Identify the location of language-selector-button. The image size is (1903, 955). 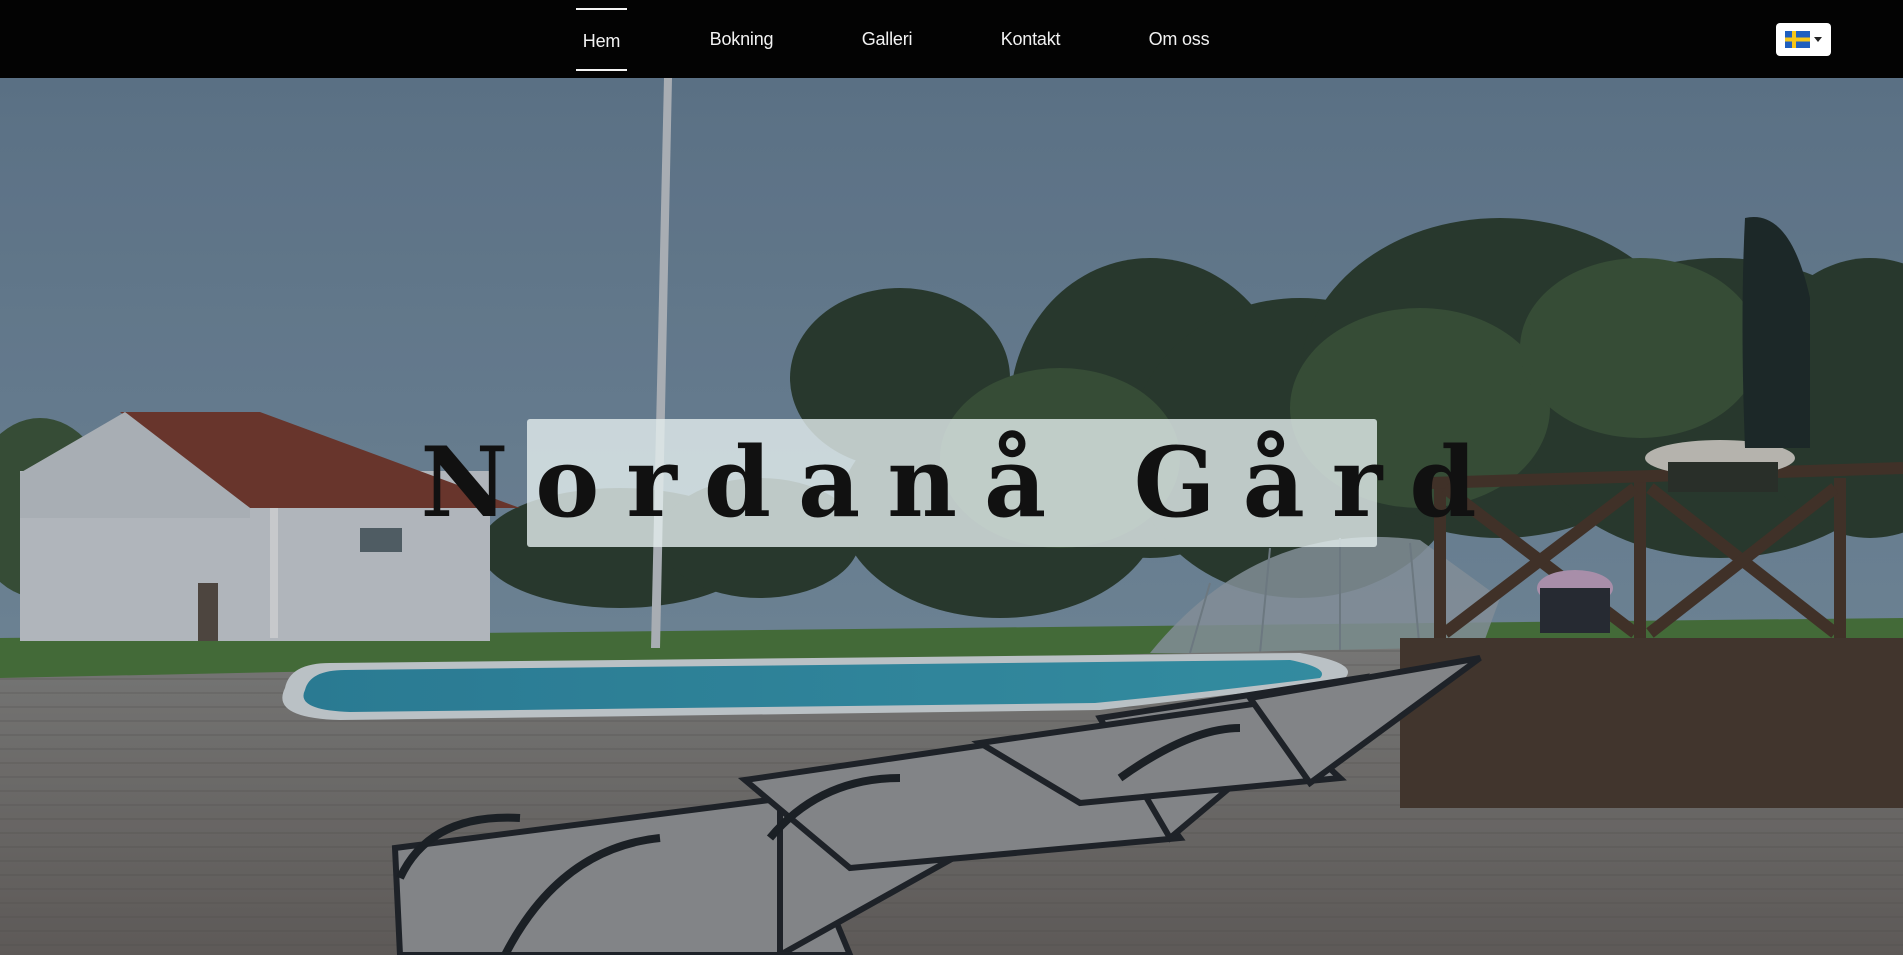
(1803, 39).